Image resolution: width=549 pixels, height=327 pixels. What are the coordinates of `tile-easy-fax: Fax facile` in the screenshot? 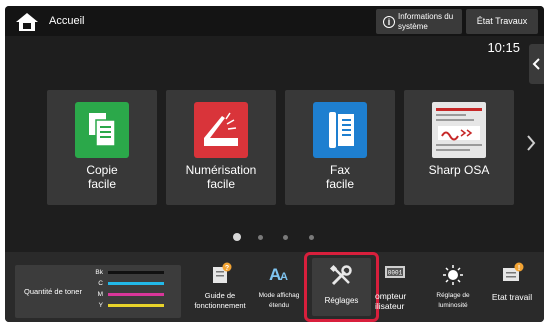 It's located at (340, 147).